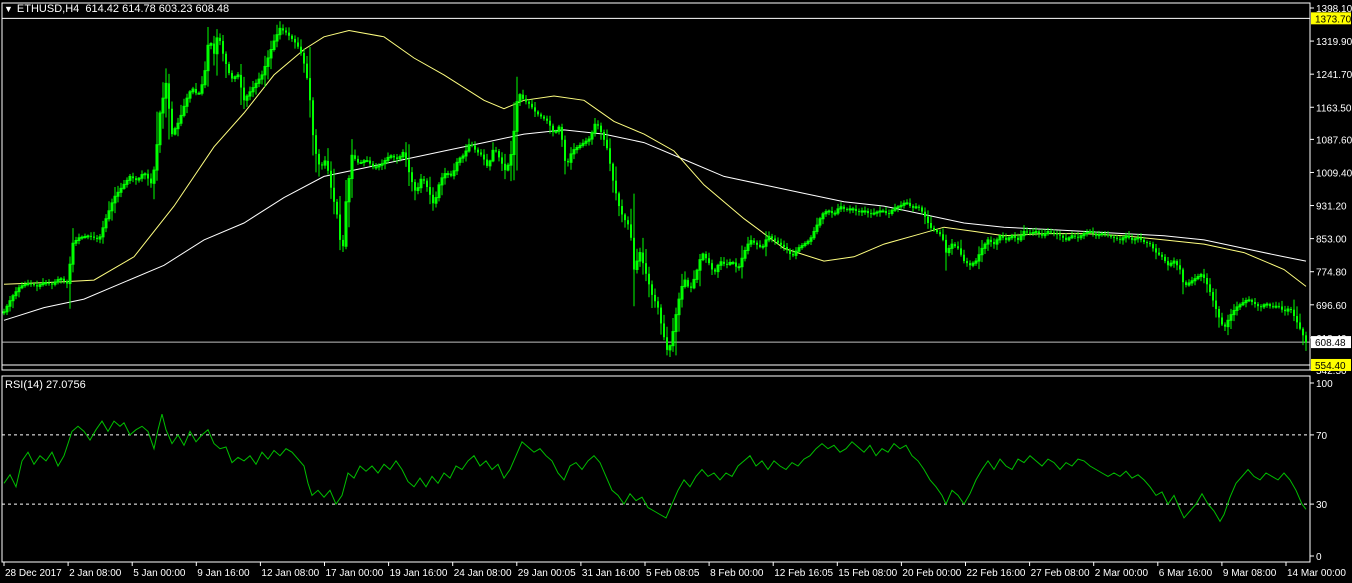  What do you see at coordinates (673, 573) in the screenshot?
I see `time-tick-label: 5 Feb 08:05` at bounding box center [673, 573].